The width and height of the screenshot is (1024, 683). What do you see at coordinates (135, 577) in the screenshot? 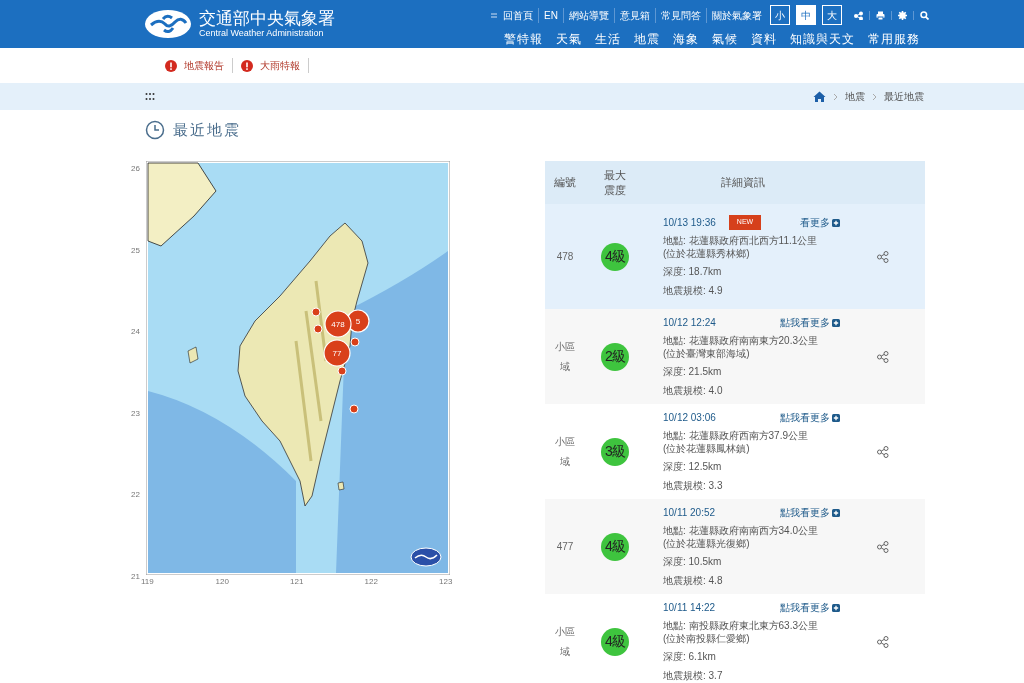
I see `latitude-label: 21` at bounding box center [135, 577].